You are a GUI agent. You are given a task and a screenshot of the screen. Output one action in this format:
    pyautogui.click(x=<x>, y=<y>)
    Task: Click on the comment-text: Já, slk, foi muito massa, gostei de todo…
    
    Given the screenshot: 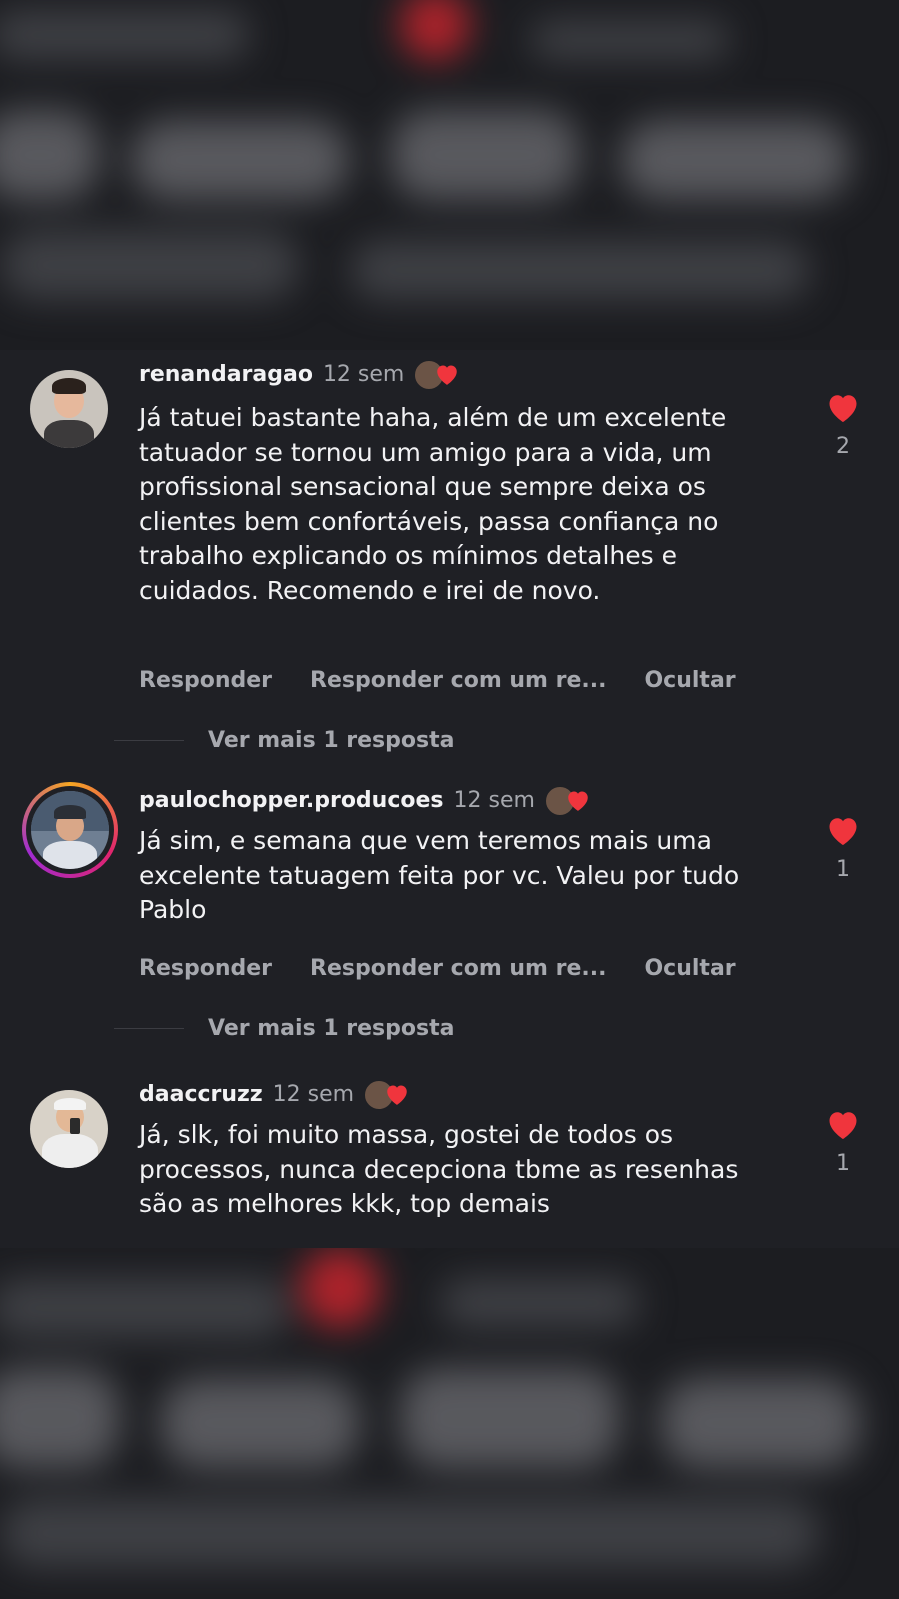 What is the action you would take?
    pyautogui.click(x=439, y=1169)
    